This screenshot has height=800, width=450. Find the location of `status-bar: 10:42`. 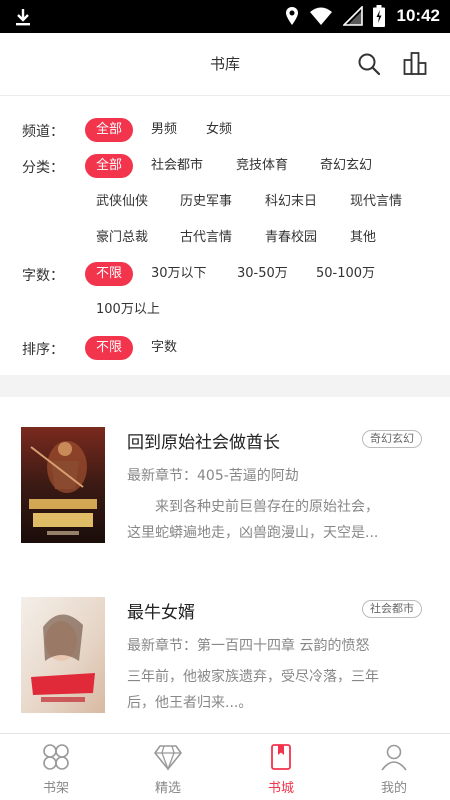

status-bar: 10:42 is located at coordinates (225, 16).